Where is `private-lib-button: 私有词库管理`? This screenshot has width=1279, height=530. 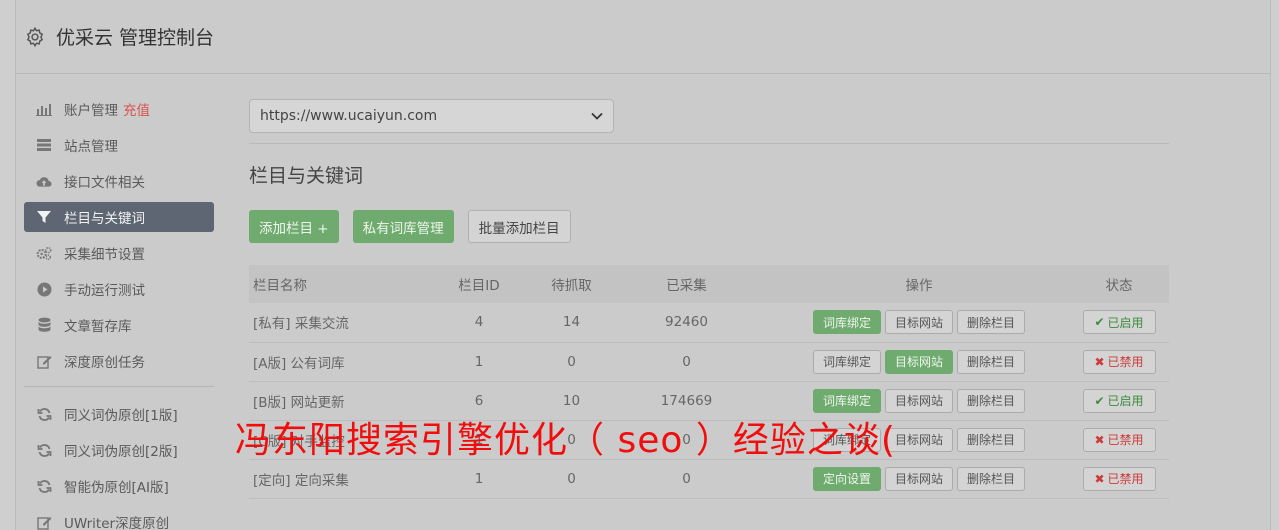 private-lib-button: 私有词库管理 is located at coordinates (403, 226).